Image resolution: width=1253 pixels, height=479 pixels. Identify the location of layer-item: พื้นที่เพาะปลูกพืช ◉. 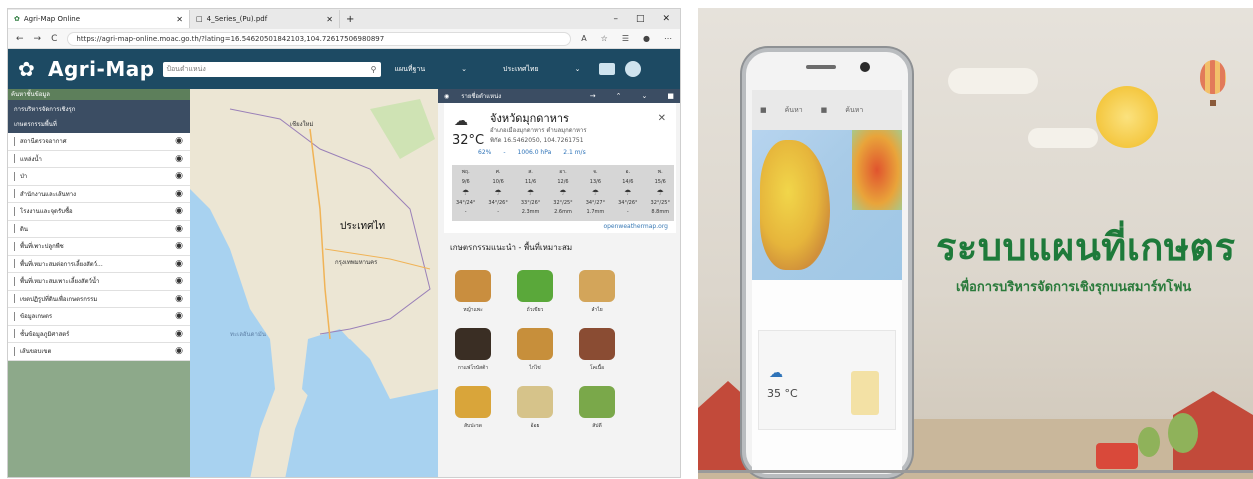
(99, 247).